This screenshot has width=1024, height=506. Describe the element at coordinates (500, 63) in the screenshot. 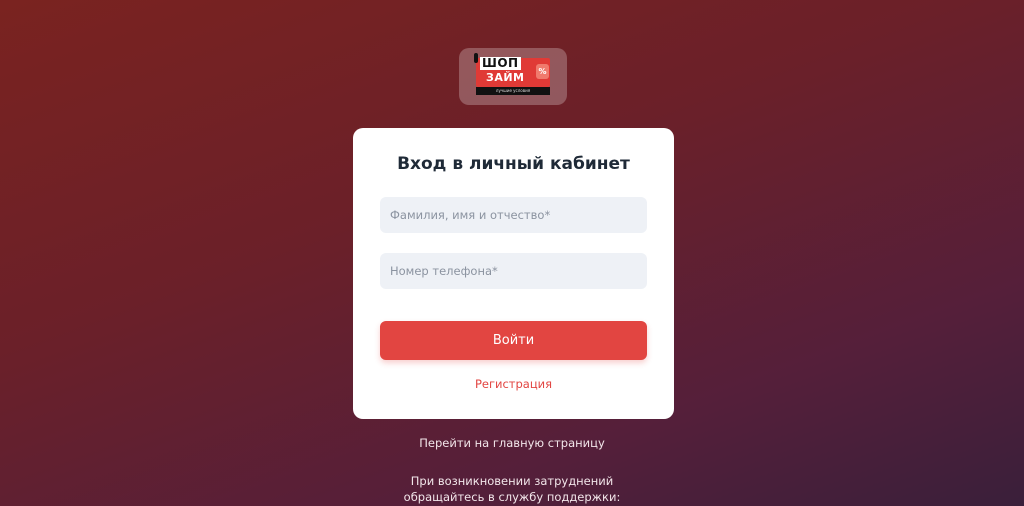

I see `logo-text-top: ШОП` at that location.